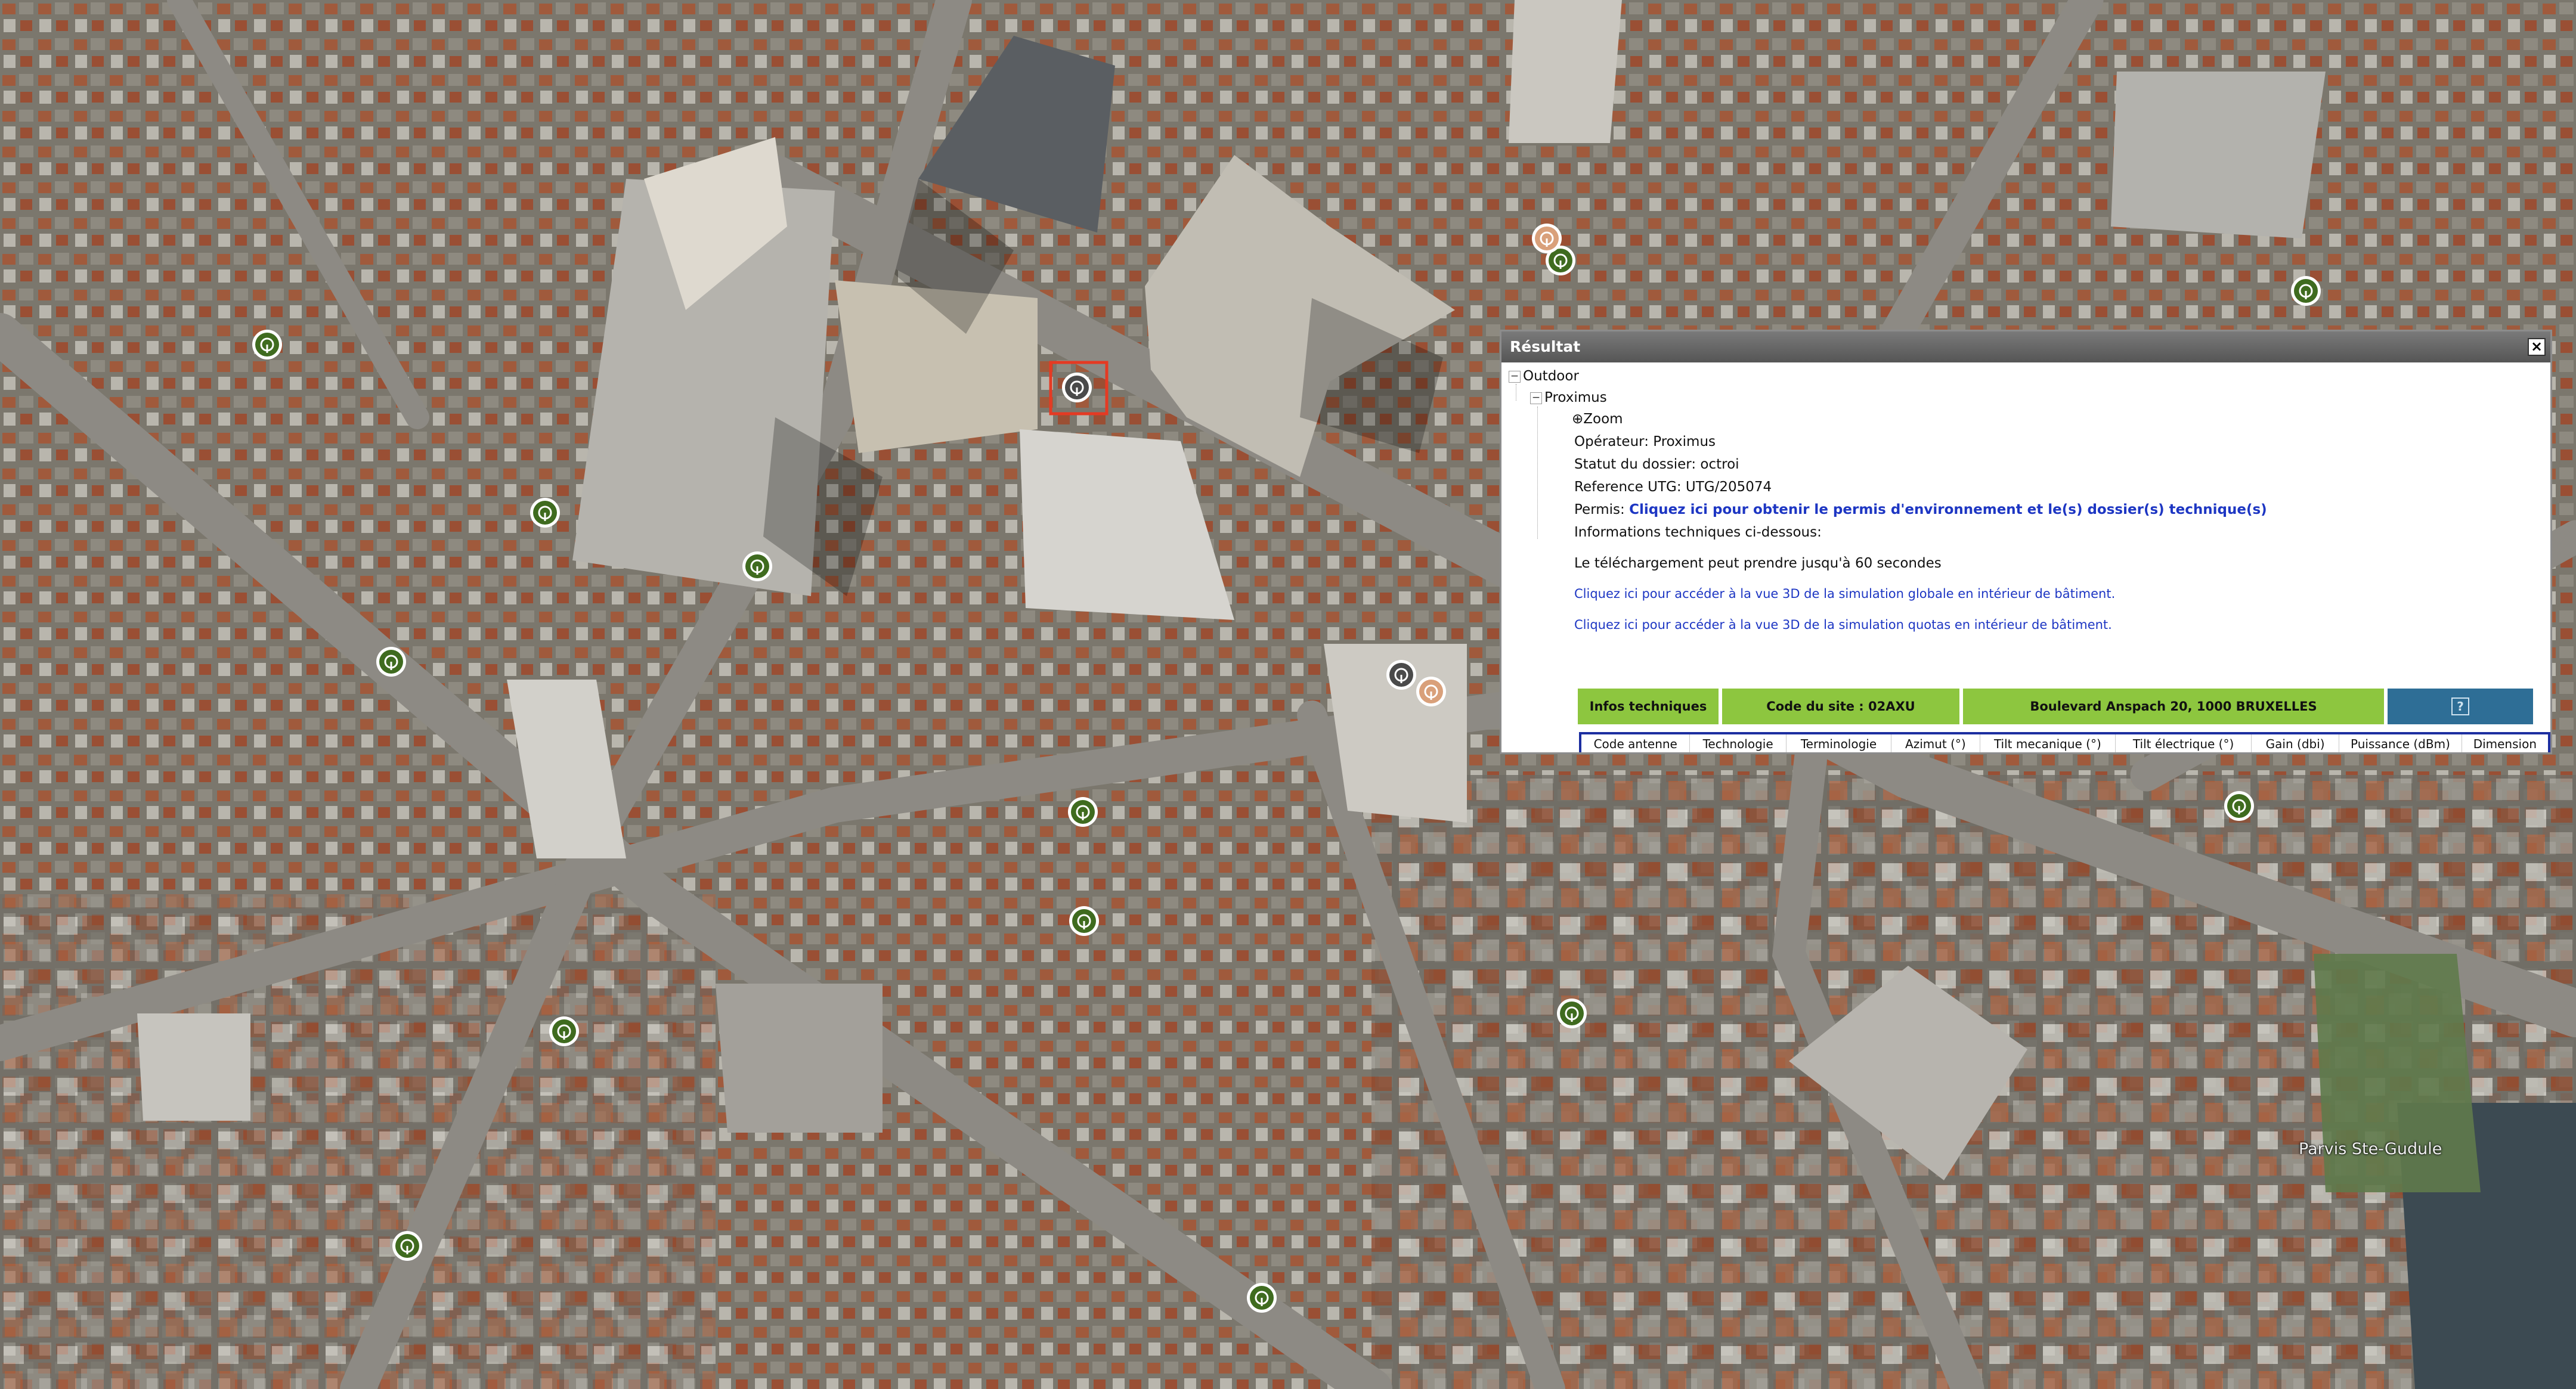  I want to click on table-header-cell: Azimut (°), so click(1936, 742).